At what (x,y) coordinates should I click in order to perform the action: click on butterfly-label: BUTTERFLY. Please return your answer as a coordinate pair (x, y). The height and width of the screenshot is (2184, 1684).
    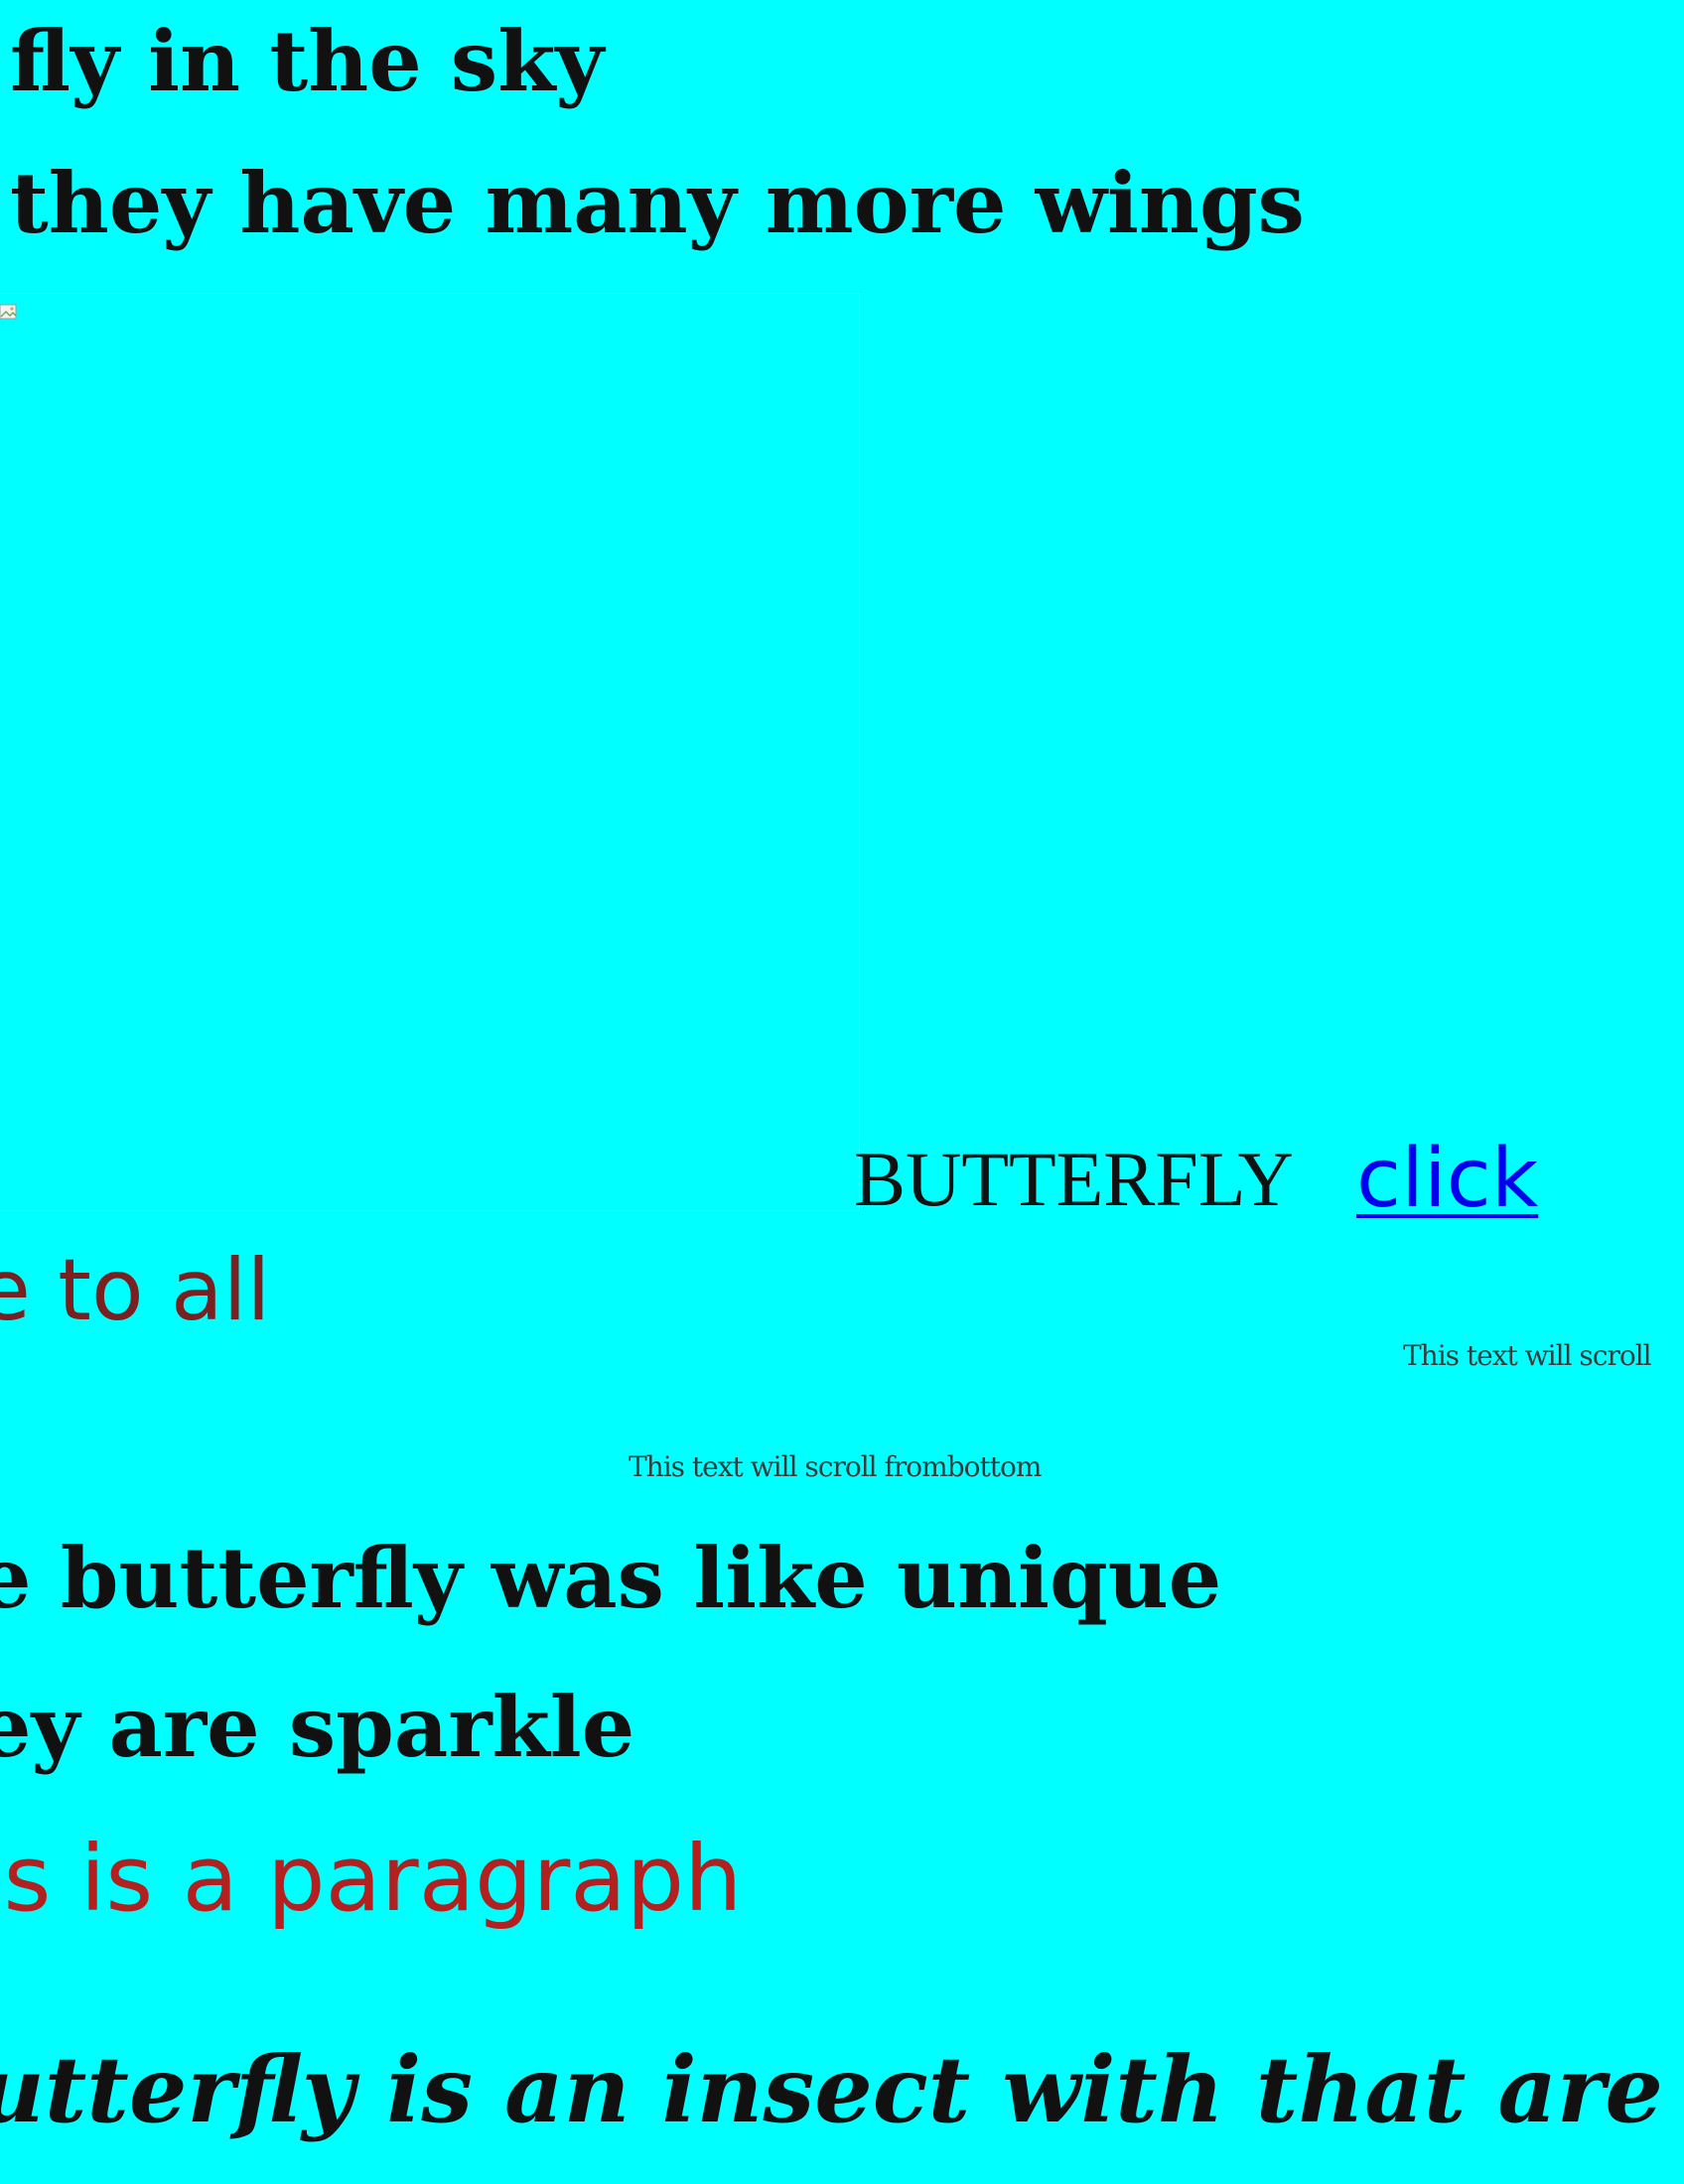
    Looking at the image, I should click on (1074, 1179).